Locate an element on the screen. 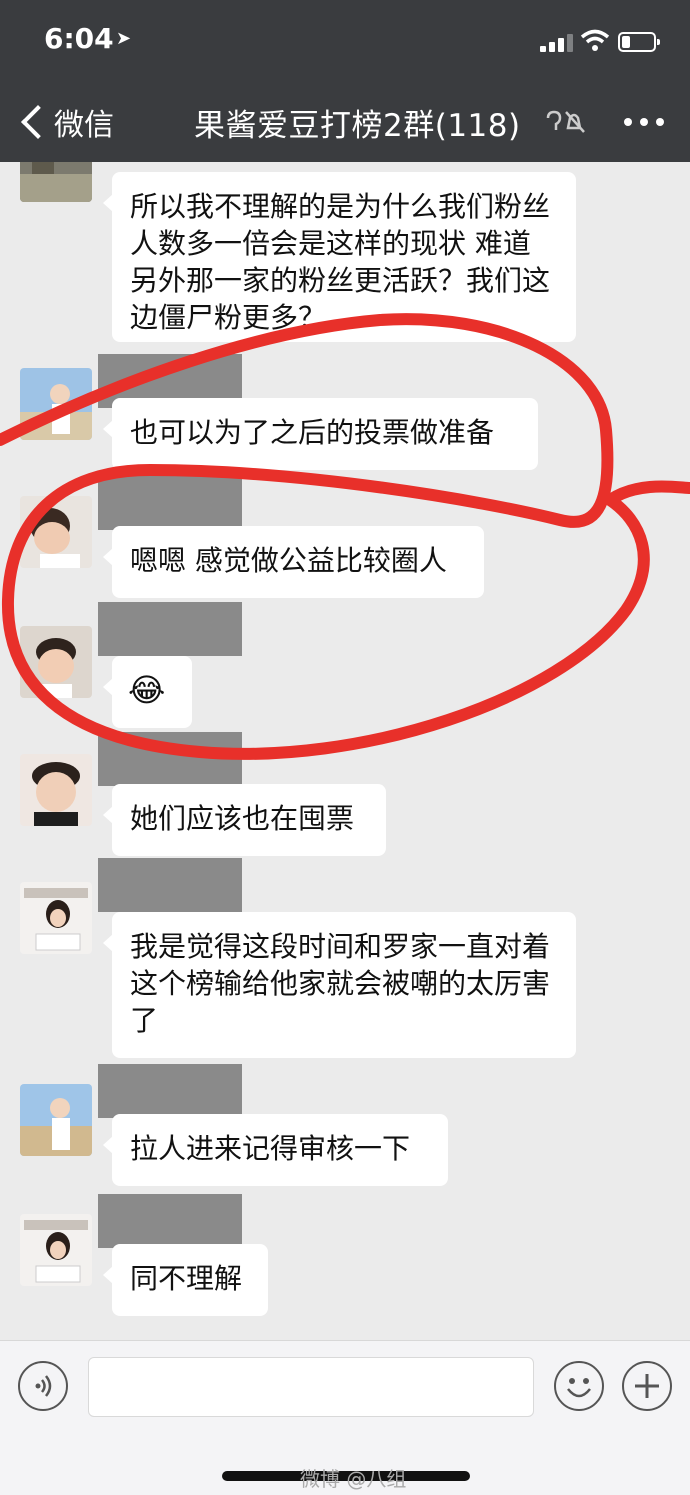 The width and height of the screenshot is (690, 1495). message-bubble: 拉人进来记得审核一下 is located at coordinates (275, 1150).